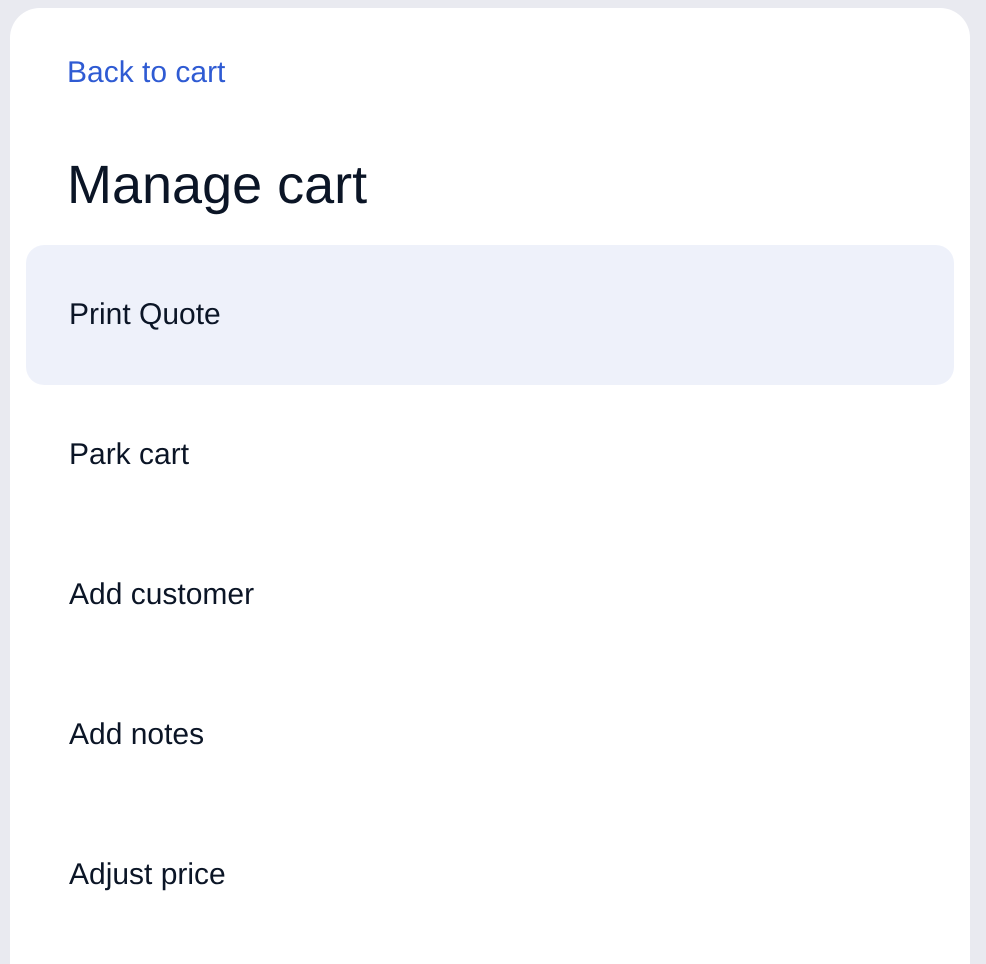 The image size is (986, 964). Describe the element at coordinates (490, 875) in the screenshot. I see `menu-item: Adjust price` at that location.